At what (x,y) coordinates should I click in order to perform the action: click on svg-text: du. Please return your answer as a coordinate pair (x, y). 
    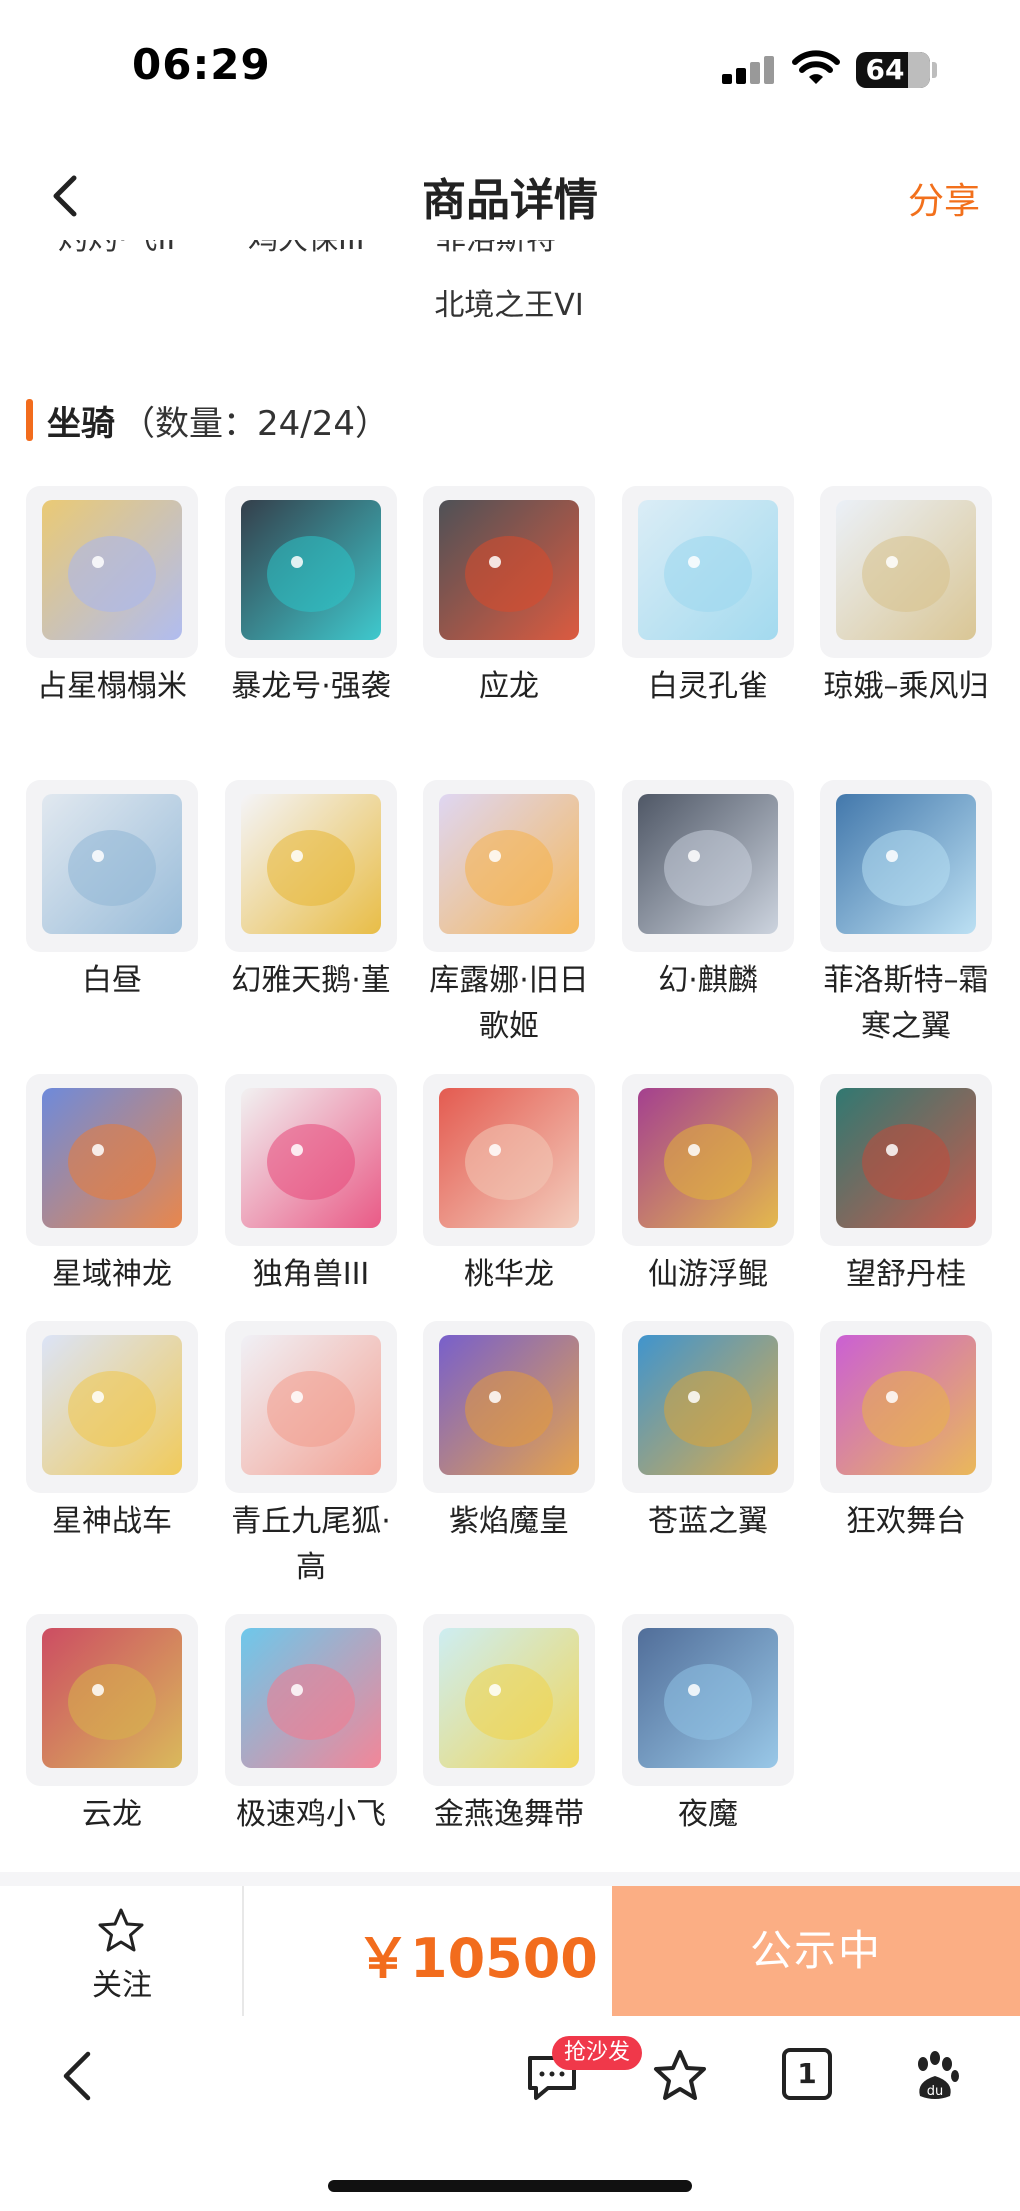
    Looking at the image, I should click on (935, 2091).